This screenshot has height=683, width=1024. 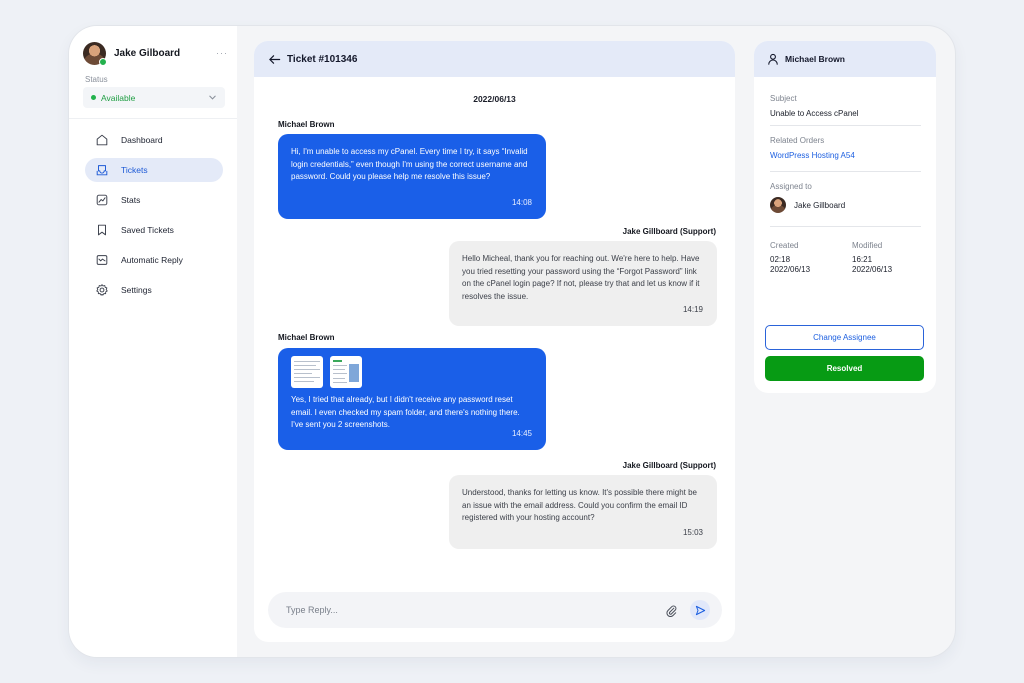 I want to click on online-indicator, so click(x=103, y=61).